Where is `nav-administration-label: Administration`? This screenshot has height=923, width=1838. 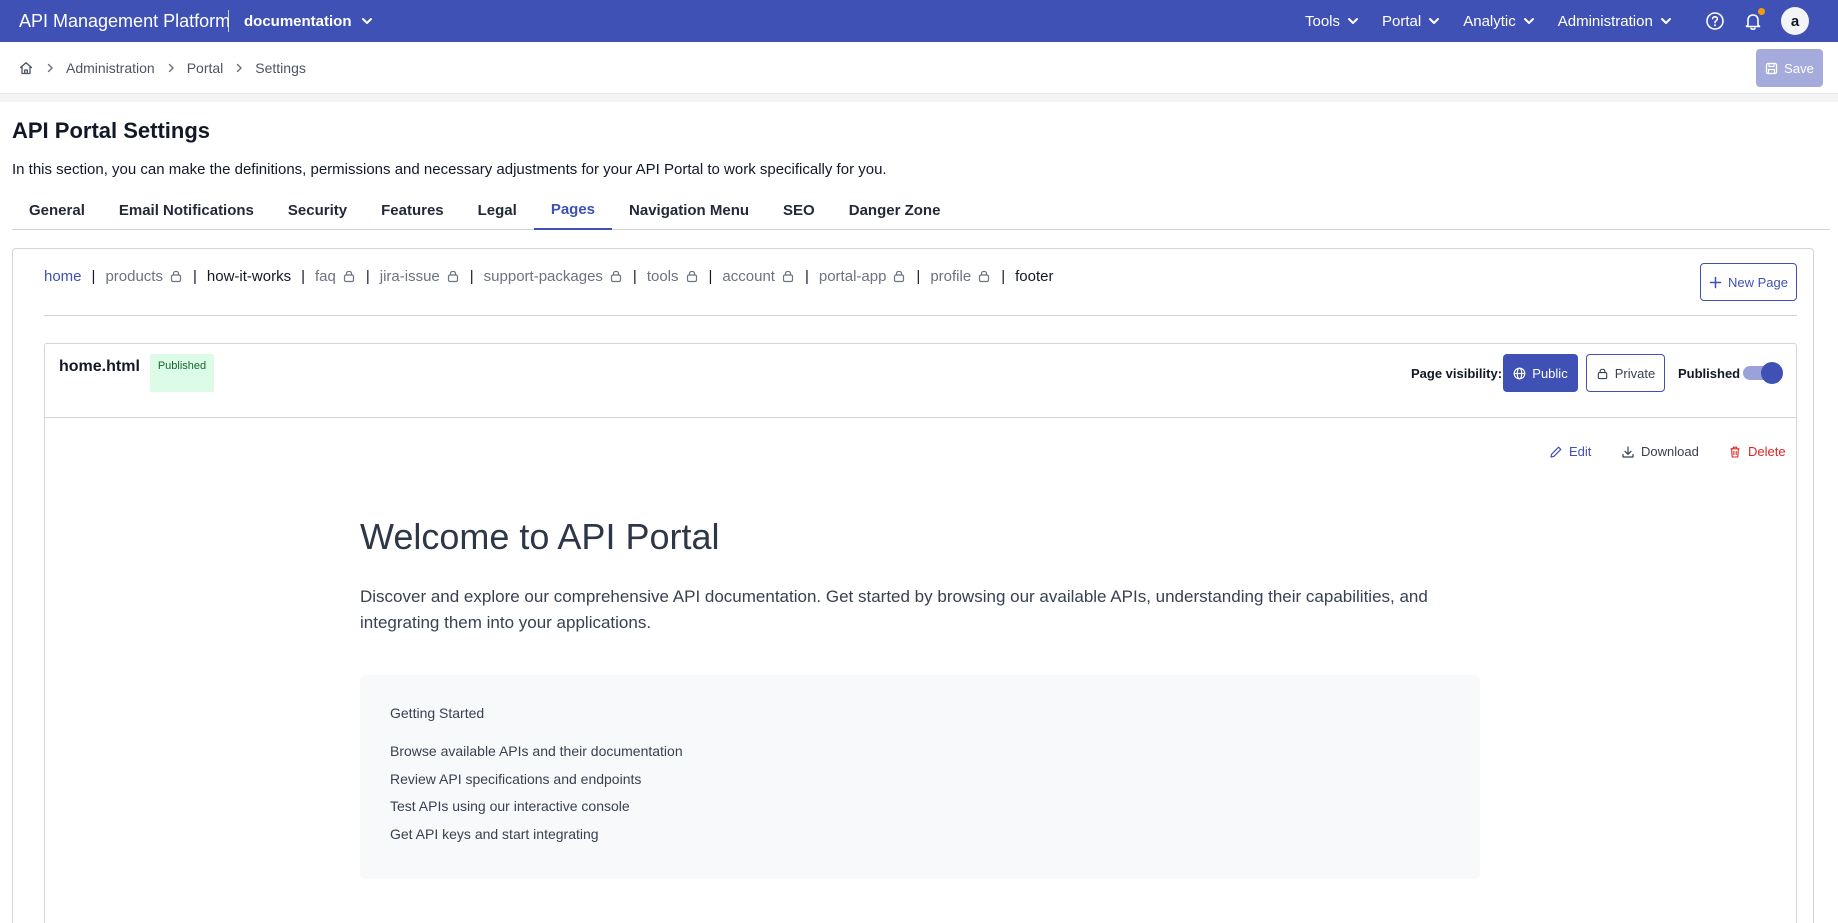
nav-administration-label: Administration is located at coordinates (1605, 21).